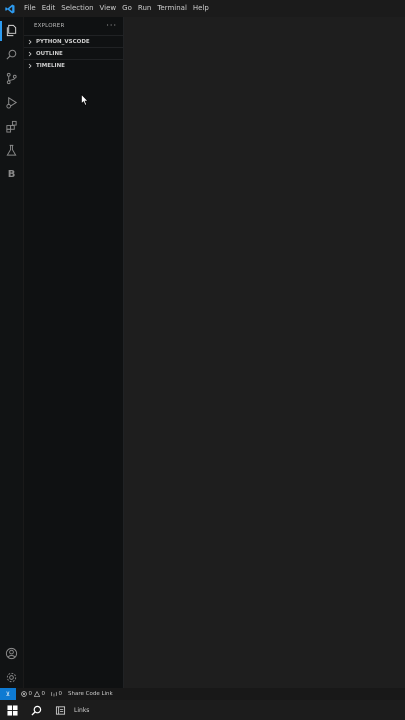 The height and width of the screenshot is (720, 405). I want to click on source-control-button, so click(11, 78).